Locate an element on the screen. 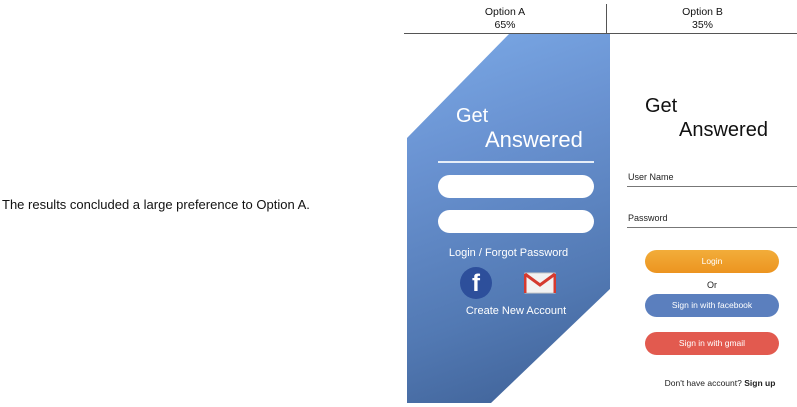 This screenshot has height=407, width=797. column-header-option-b: Option B 35% is located at coordinates (702, 19).